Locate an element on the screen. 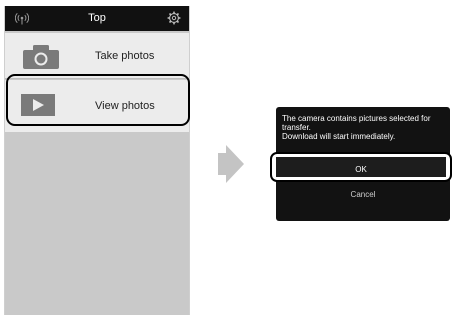 Image resolution: width=452 pixels, height=315 pixels. page-title: Top is located at coordinates (97, 18).